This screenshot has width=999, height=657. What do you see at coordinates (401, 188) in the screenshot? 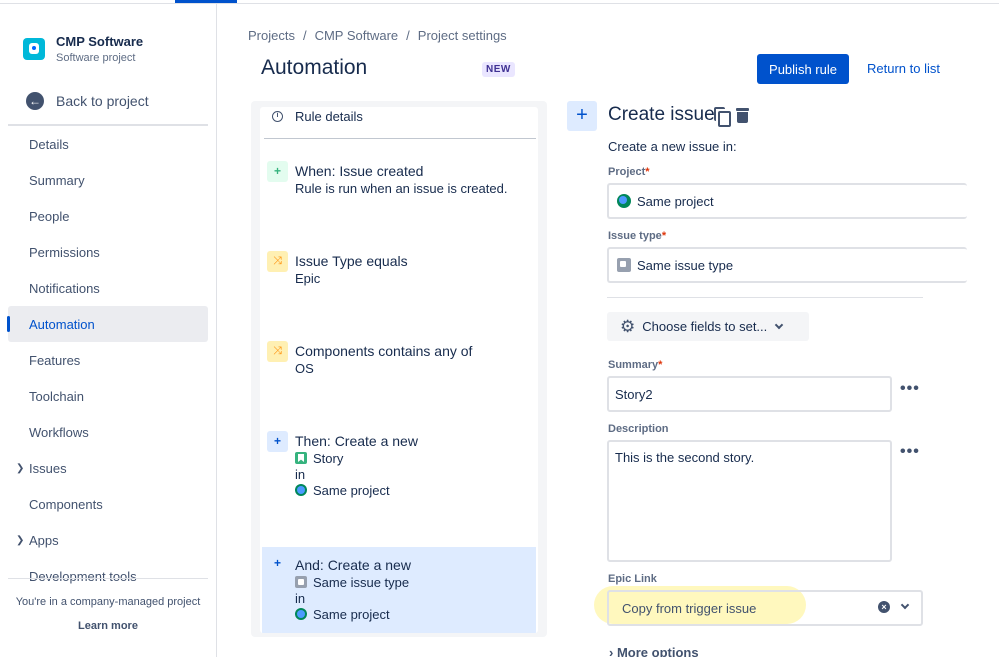
I see `step-subtitle: Rule is run when an issue is created.` at bounding box center [401, 188].